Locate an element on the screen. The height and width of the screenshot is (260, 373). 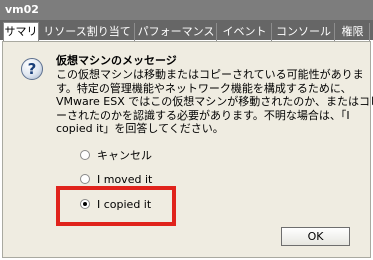
message-line: この仮想マシンは移動またはコピーされている可能性がありま is located at coordinates (210, 74).